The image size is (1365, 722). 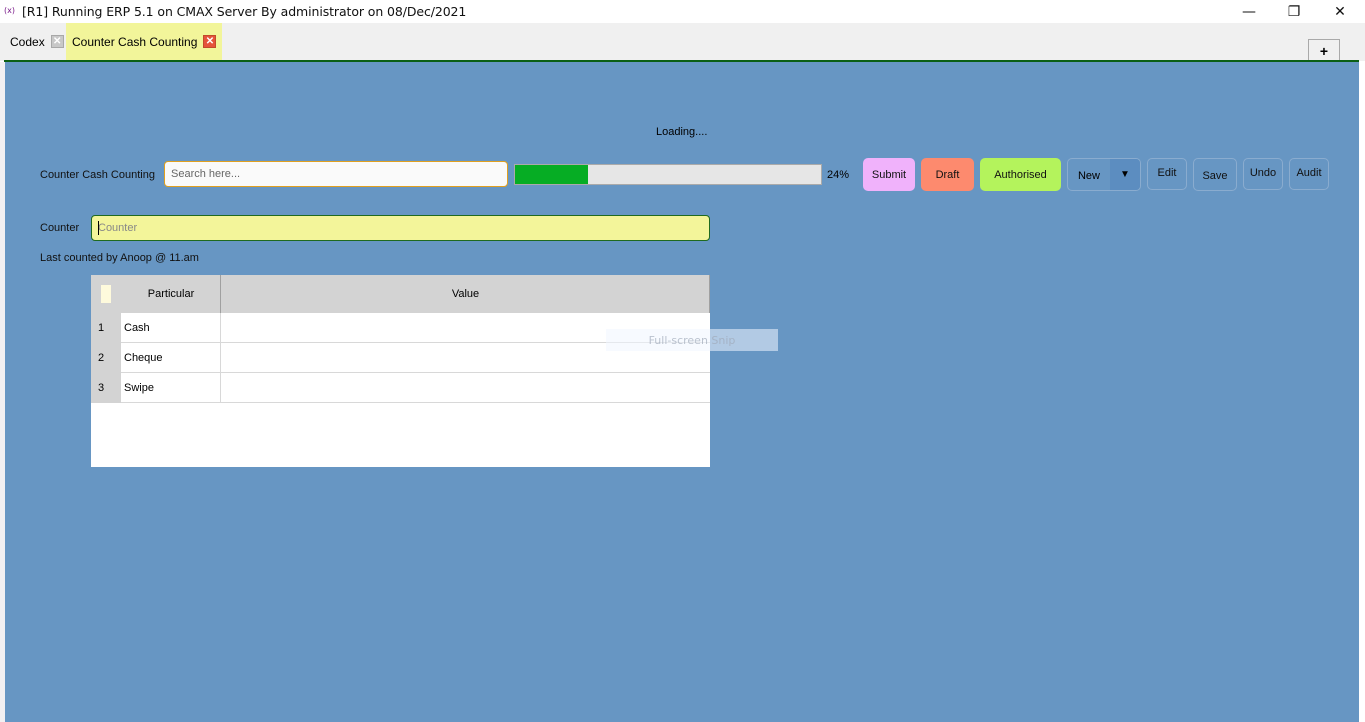 I want to click on save-button: Save, so click(x=1215, y=174).